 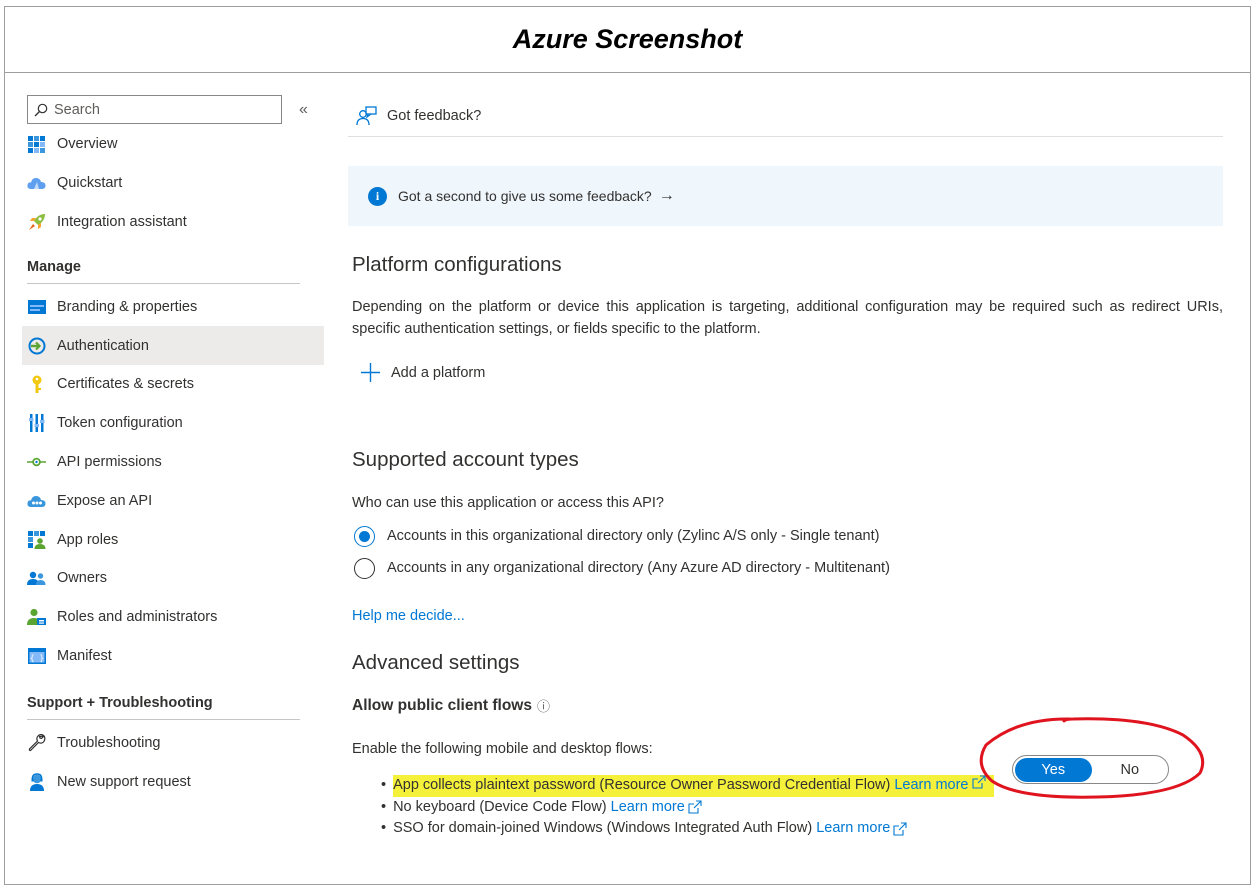 What do you see at coordinates (122, 221) in the screenshot?
I see `sidebar-item-label: Integration assistant` at bounding box center [122, 221].